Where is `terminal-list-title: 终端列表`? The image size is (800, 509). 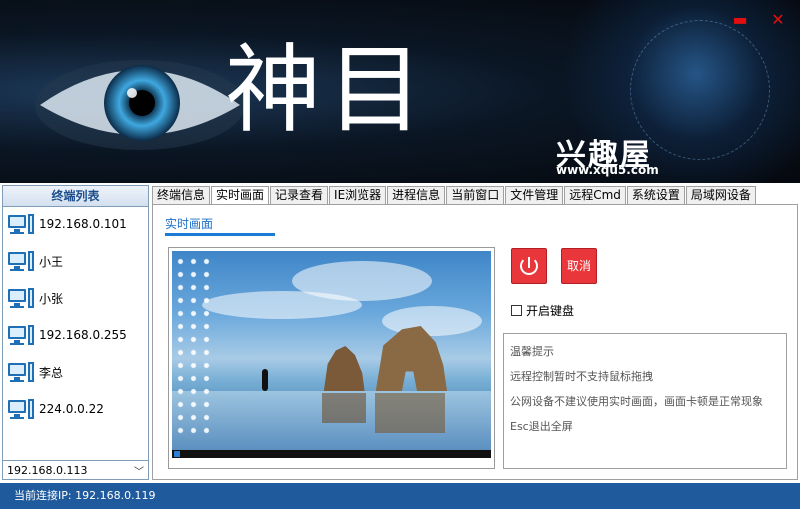 terminal-list-title: 终端列表 is located at coordinates (75, 196).